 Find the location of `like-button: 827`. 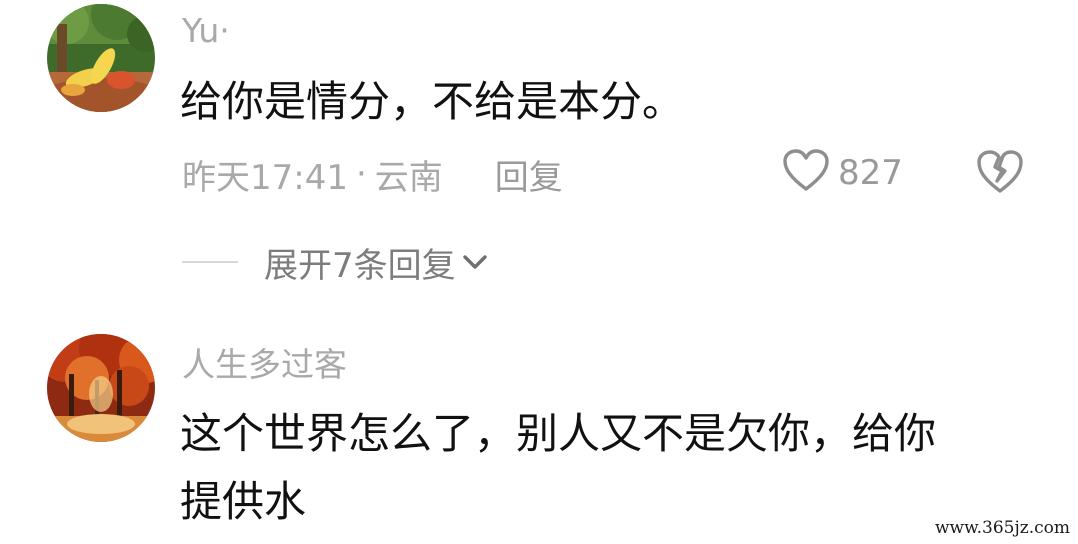

like-button: 827 is located at coordinates (842, 173).